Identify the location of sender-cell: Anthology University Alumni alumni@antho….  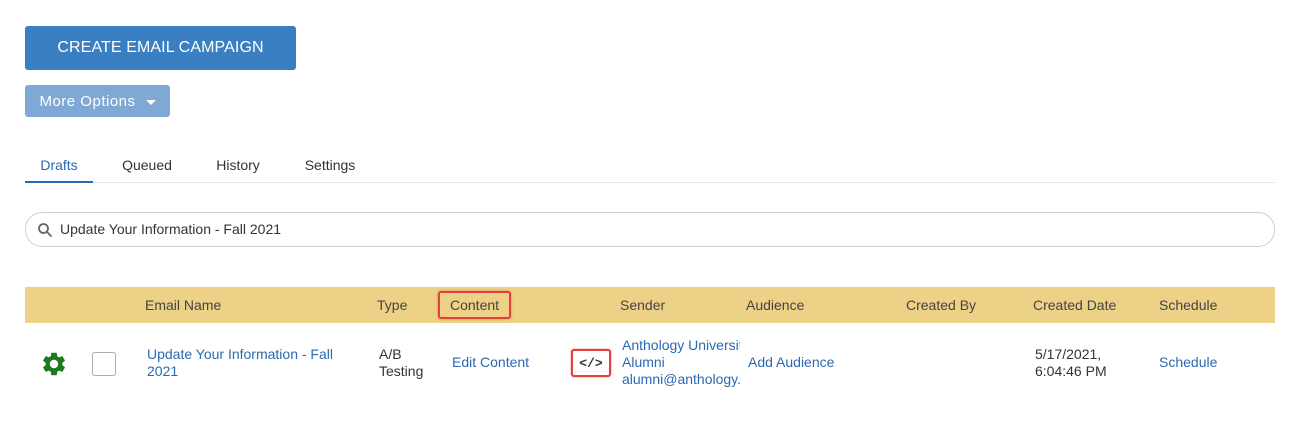
(681, 362).